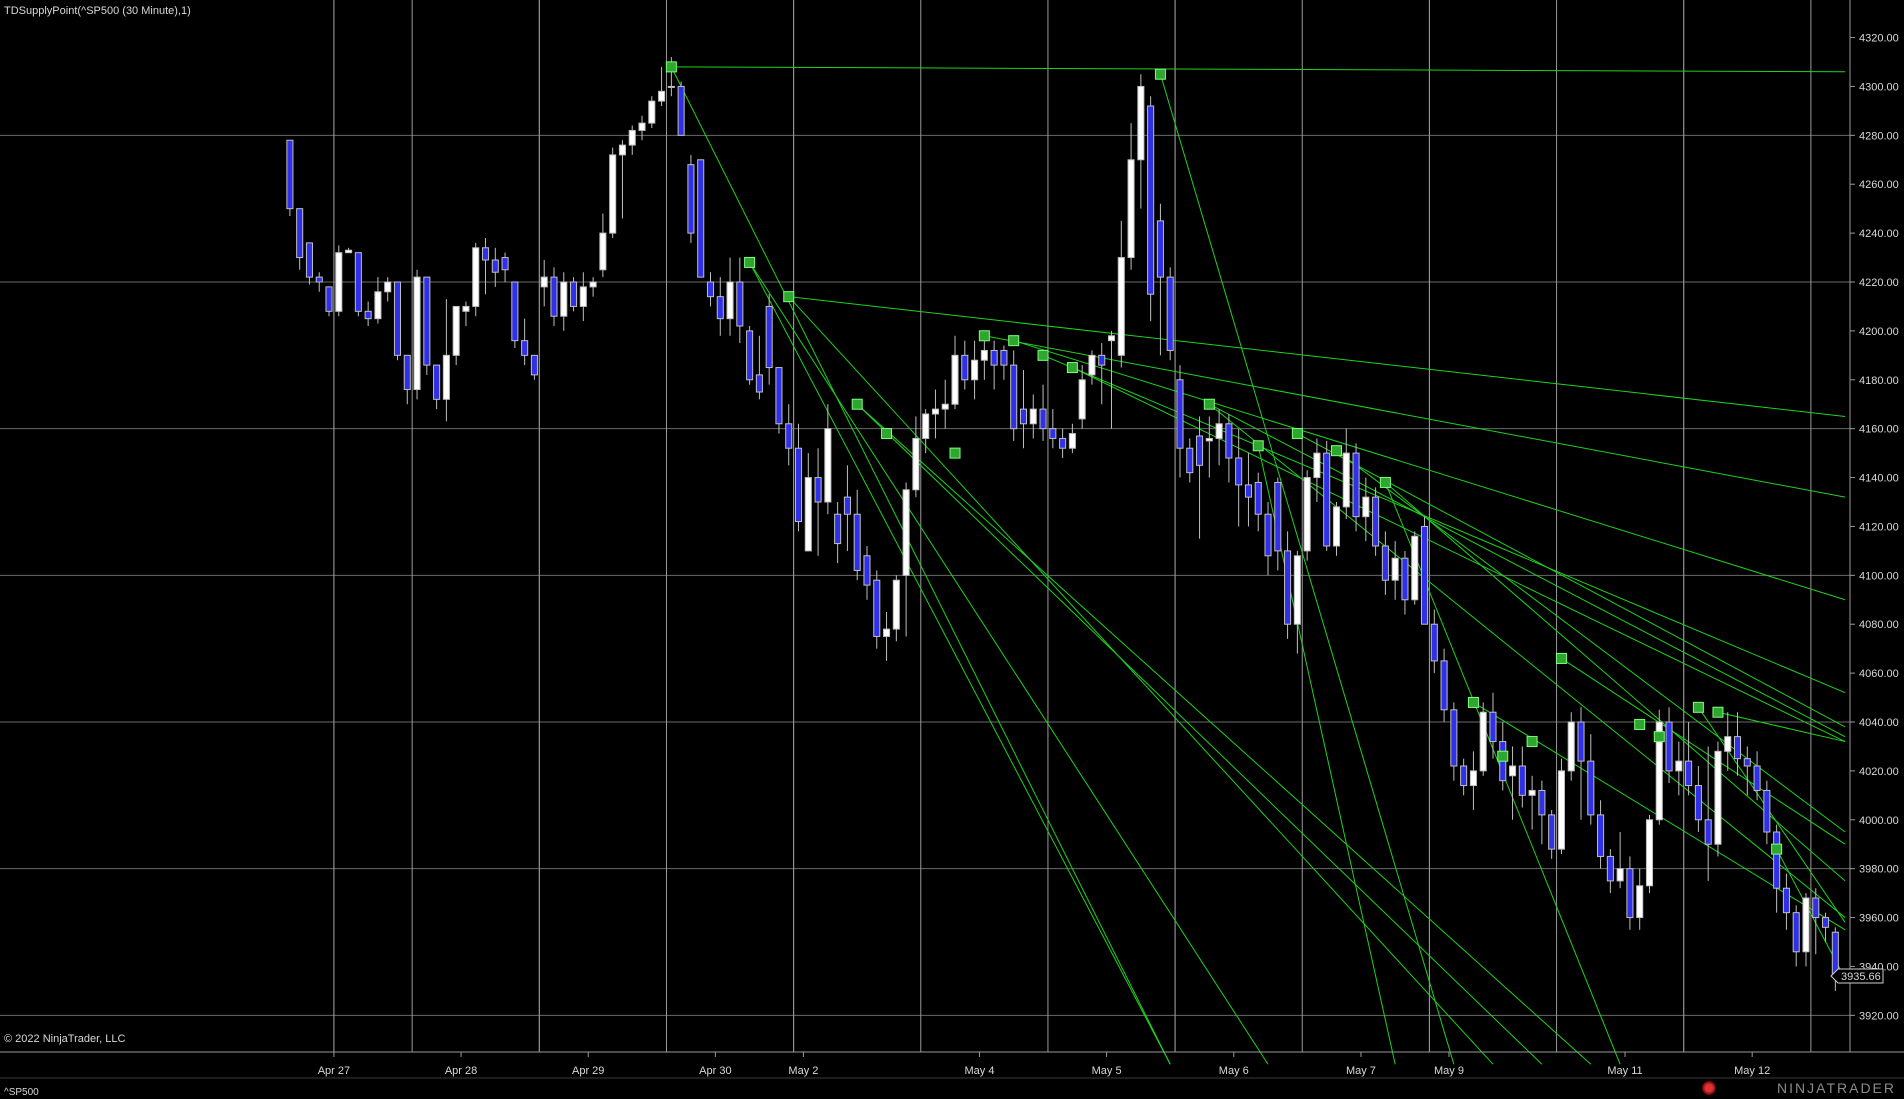 This screenshot has height=1099, width=1904. Describe the element at coordinates (1624, 1071) in the screenshot. I see `x-tick-label: May 11` at that location.